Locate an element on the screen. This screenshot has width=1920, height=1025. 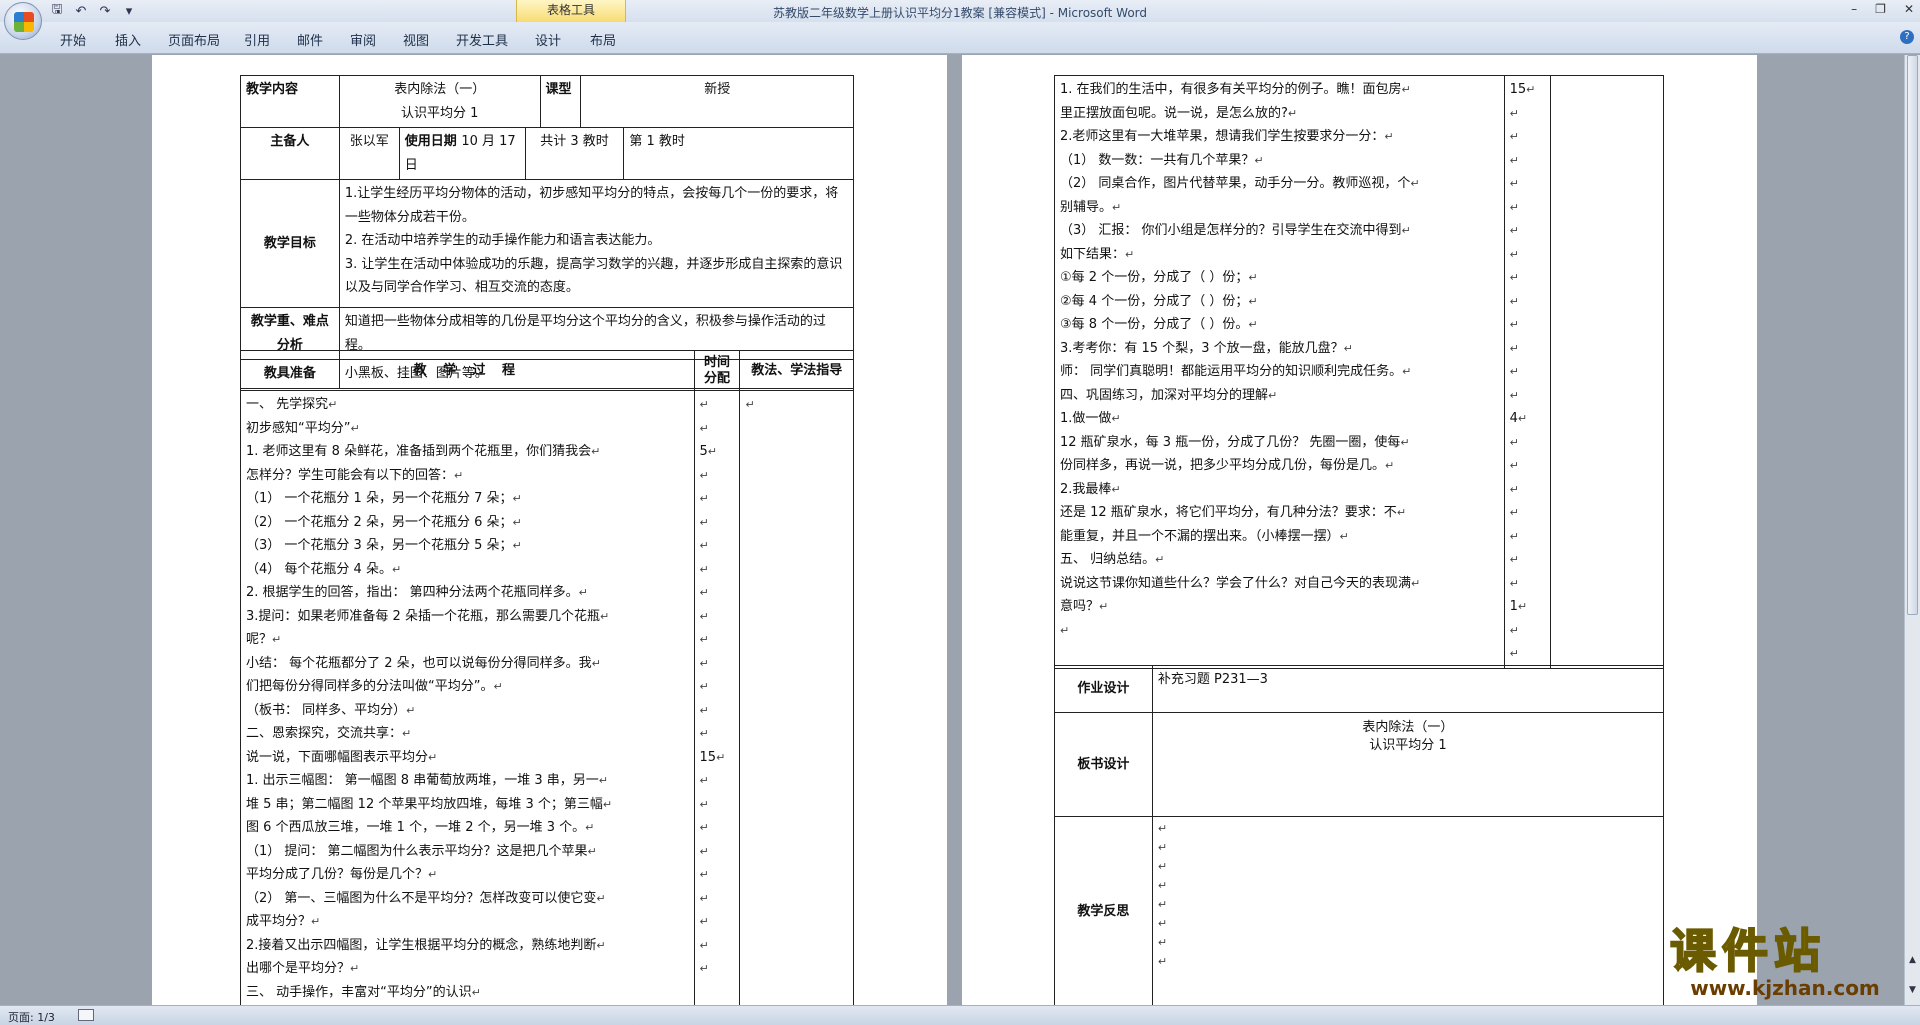
process-line: 12 瓶矿泉水，每 3 瓶一份，分成了几份？ 先圈一圈，使每↵ is located at coordinates (1235, 442).